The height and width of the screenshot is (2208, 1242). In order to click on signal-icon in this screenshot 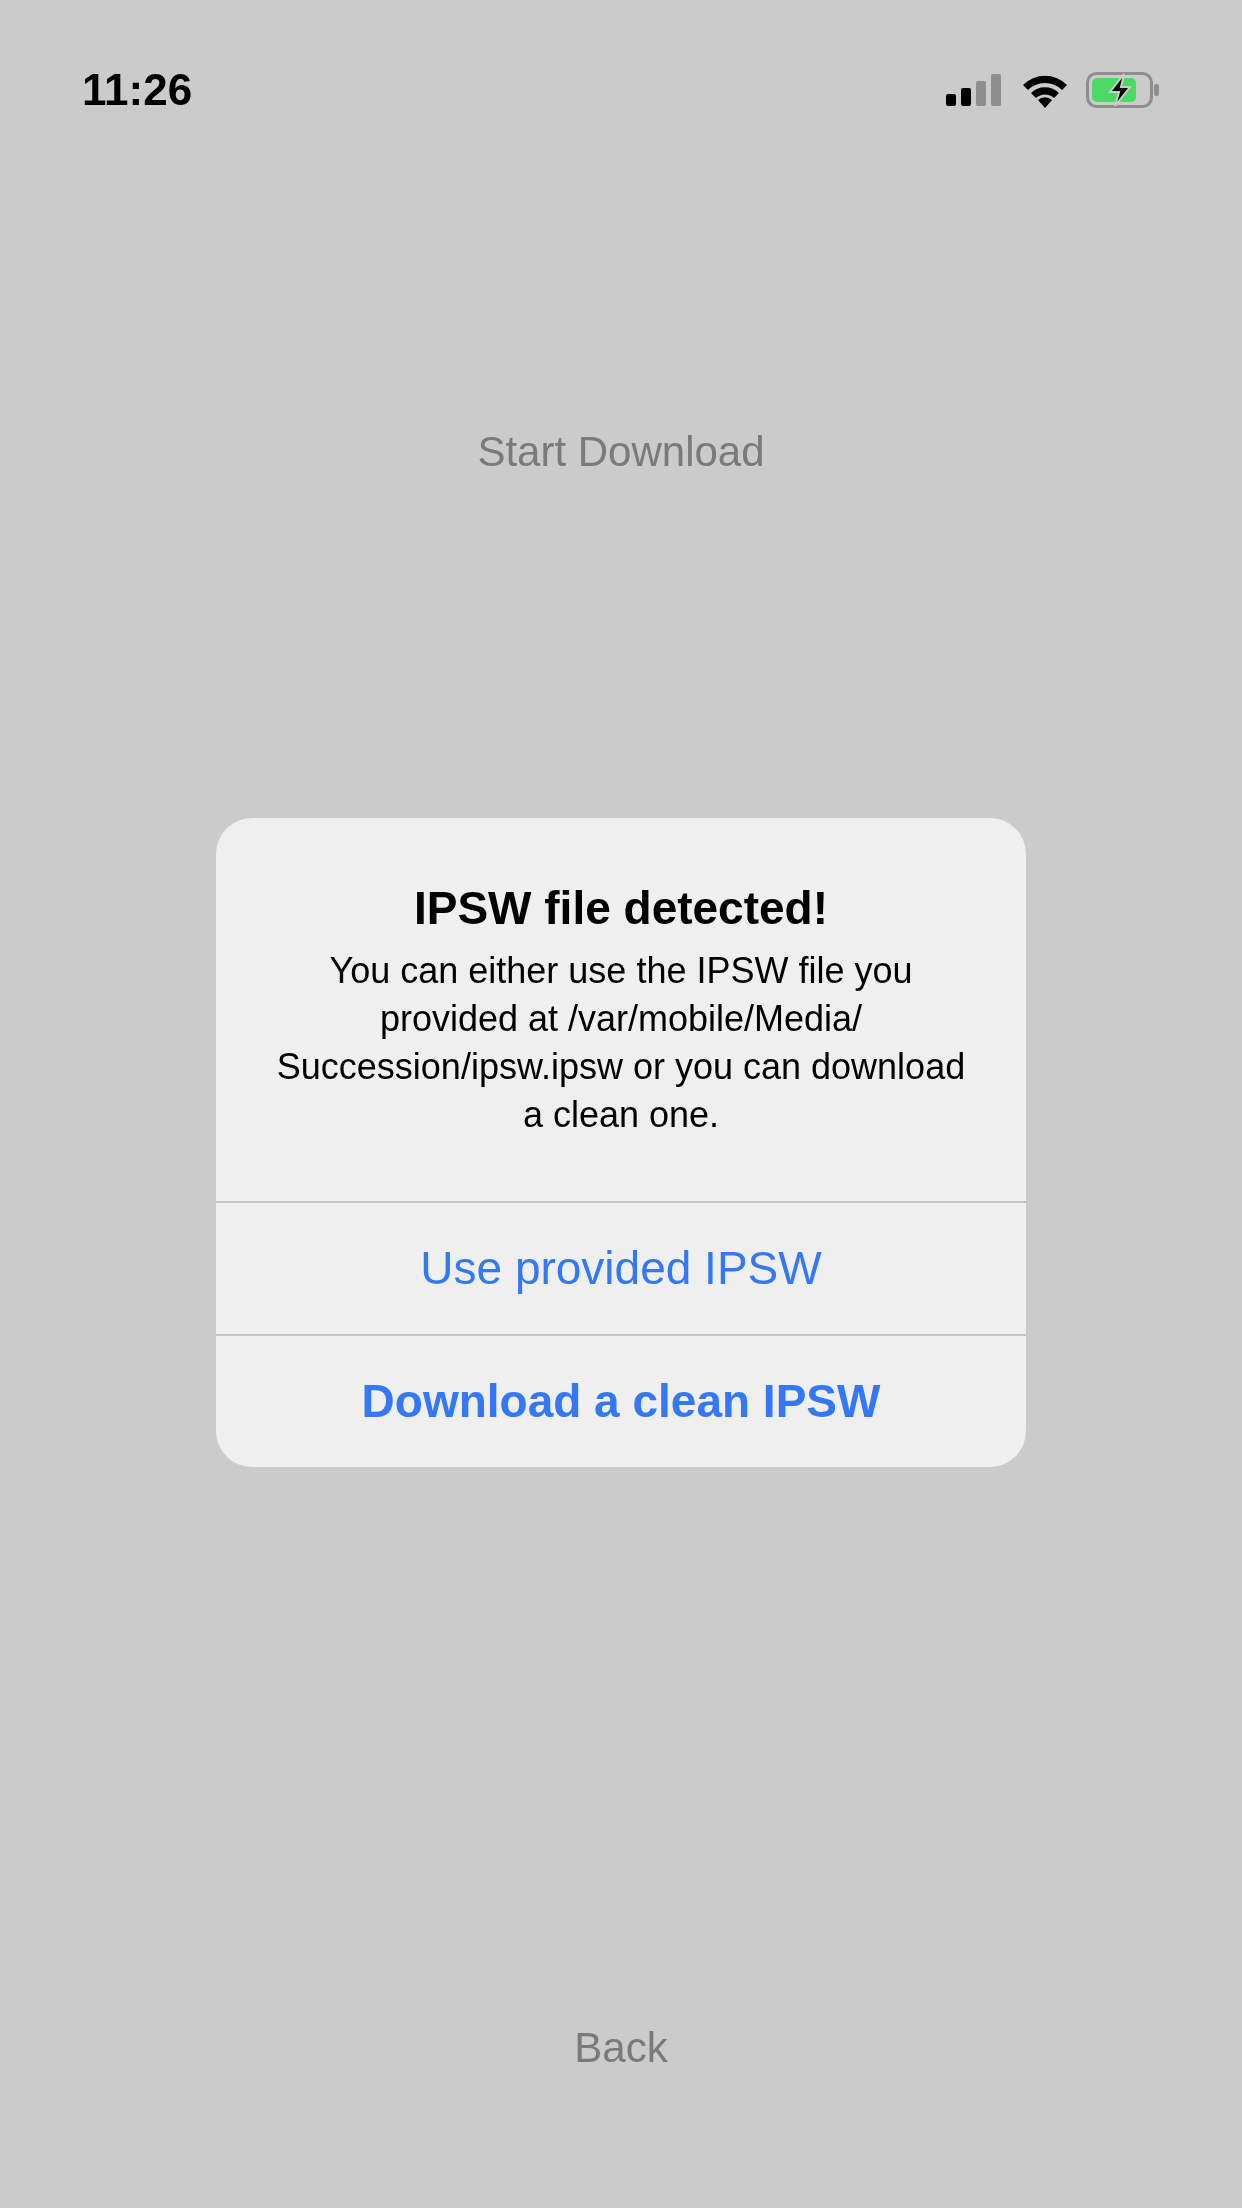, I will do `click(975, 90)`.